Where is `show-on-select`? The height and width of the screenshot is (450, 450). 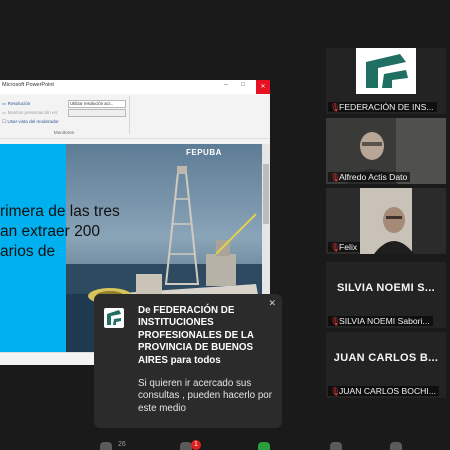 show-on-select is located at coordinates (97, 113).